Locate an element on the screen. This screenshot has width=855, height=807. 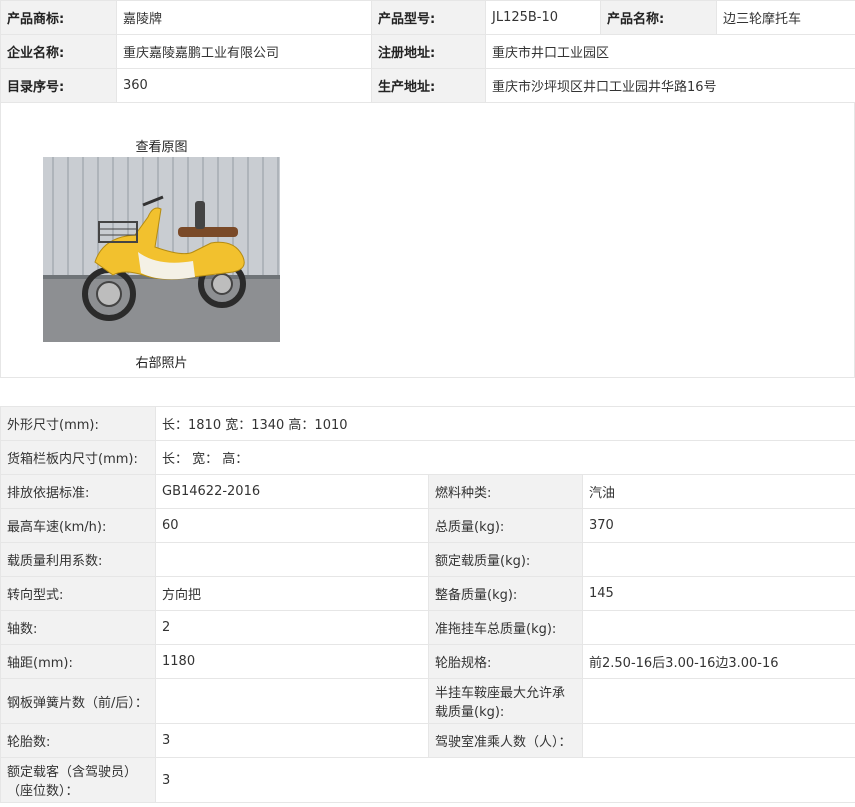
steering-value: 方向把 is located at coordinates (292, 593).